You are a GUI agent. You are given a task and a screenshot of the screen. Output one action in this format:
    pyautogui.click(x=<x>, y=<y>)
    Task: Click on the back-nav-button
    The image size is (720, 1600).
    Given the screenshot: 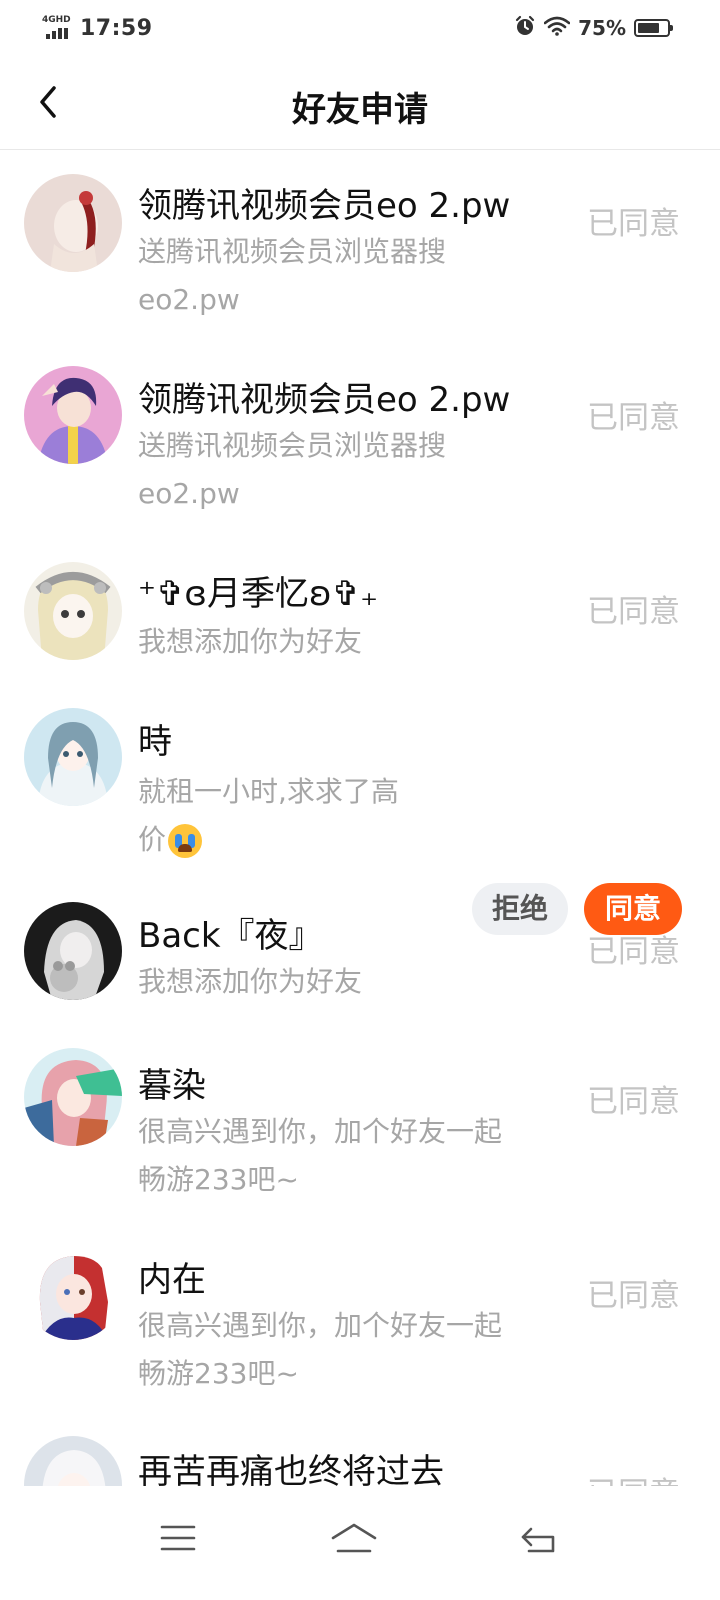 What is the action you would take?
    pyautogui.click(x=538, y=1538)
    